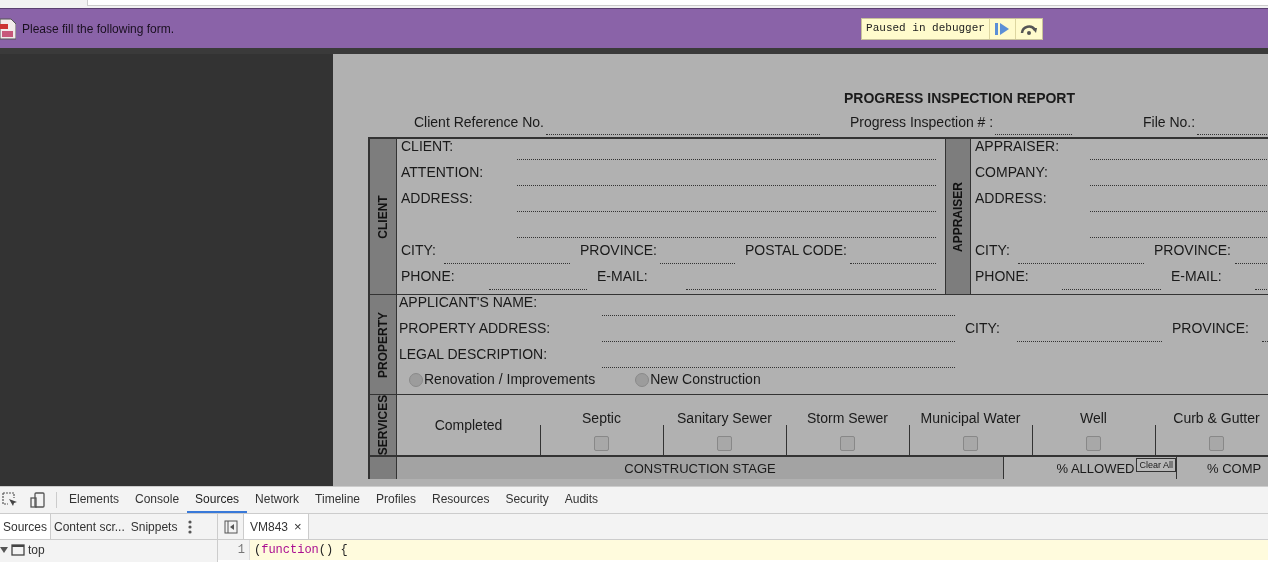 This screenshot has height=562, width=1268. I want to click on radio-option: New Construction, so click(698, 379).